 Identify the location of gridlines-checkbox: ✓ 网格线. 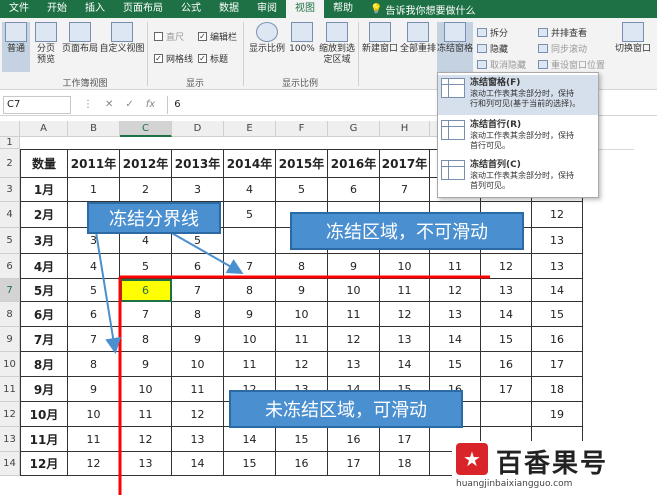
(173, 58).